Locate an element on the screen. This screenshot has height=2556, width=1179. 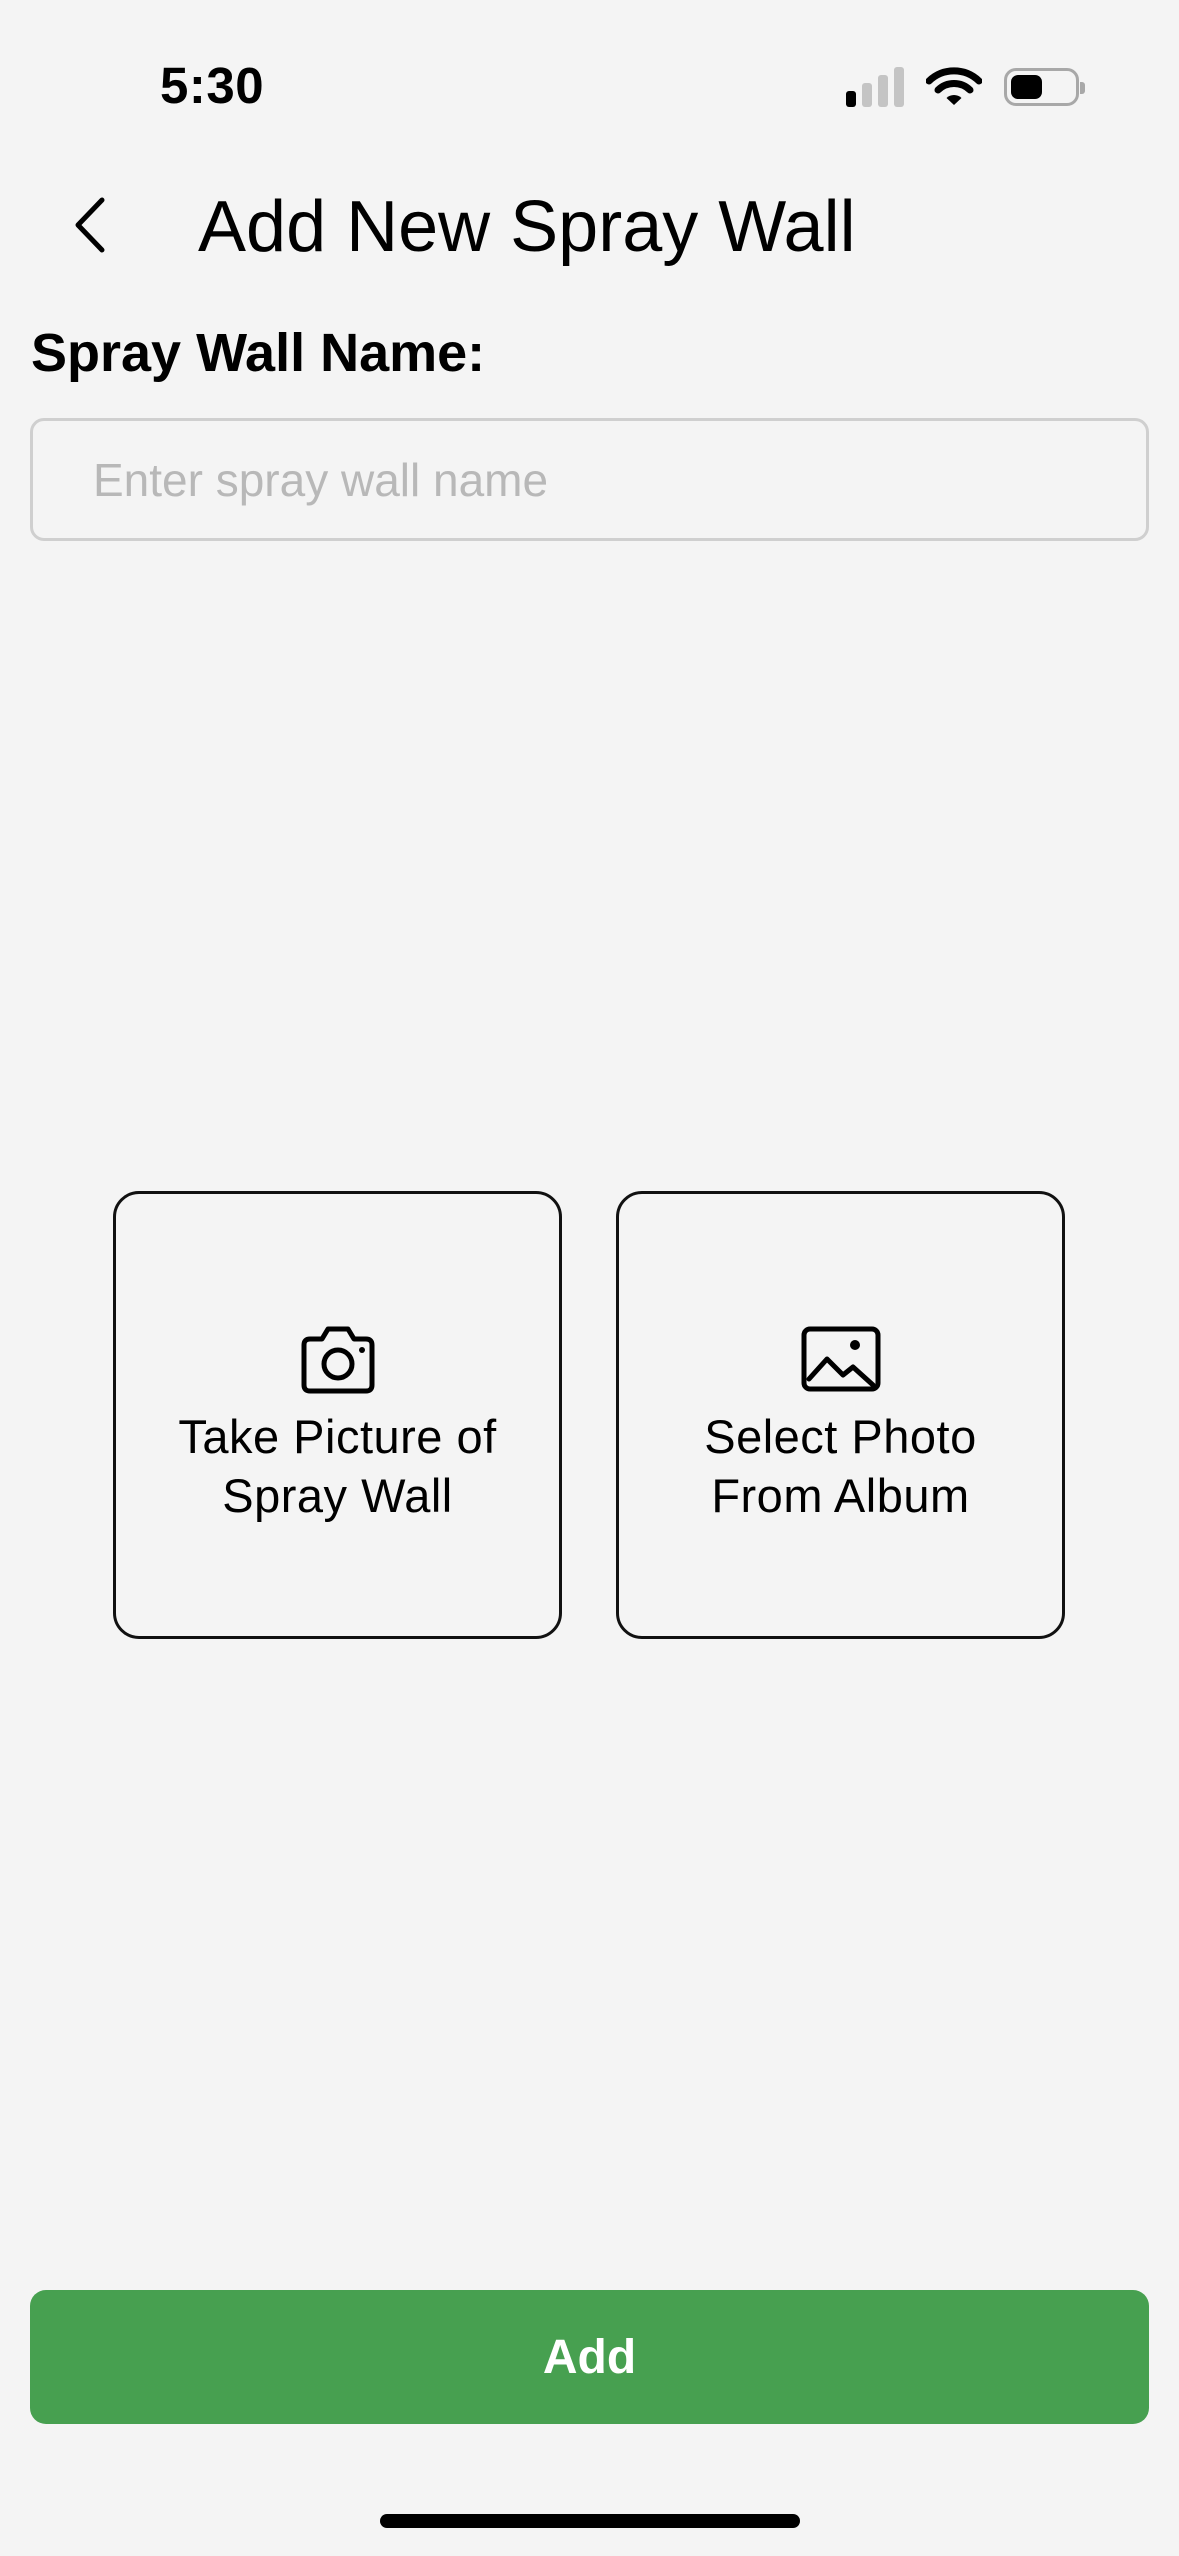
add-button: Add is located at coordinates (589, 2357).